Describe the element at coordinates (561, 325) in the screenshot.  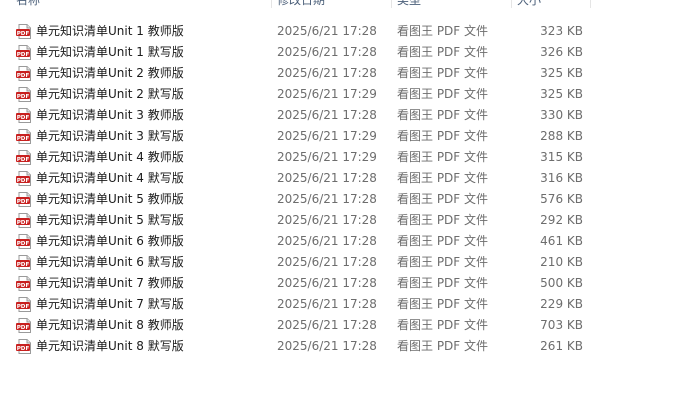
I see `file-size: 703 KB` at that location.